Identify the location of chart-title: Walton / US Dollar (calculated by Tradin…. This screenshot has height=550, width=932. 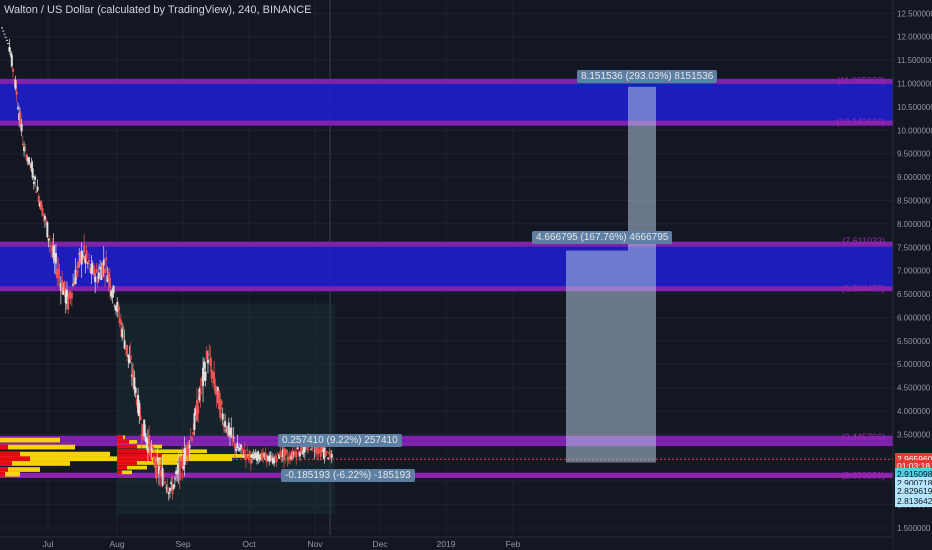
(158, 10).